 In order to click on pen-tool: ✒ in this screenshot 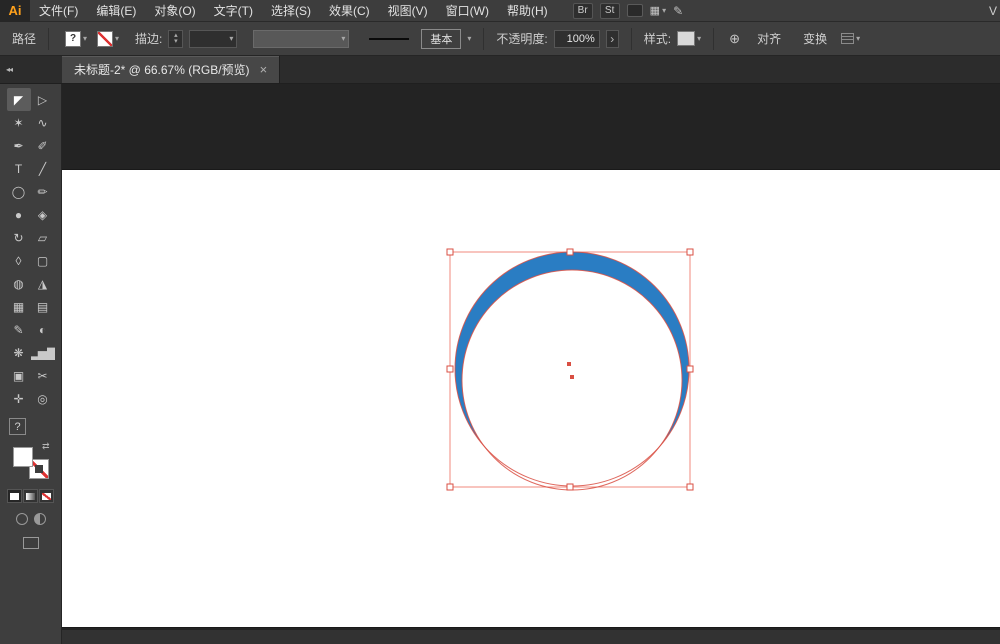, I will do `click(19, 145)`.